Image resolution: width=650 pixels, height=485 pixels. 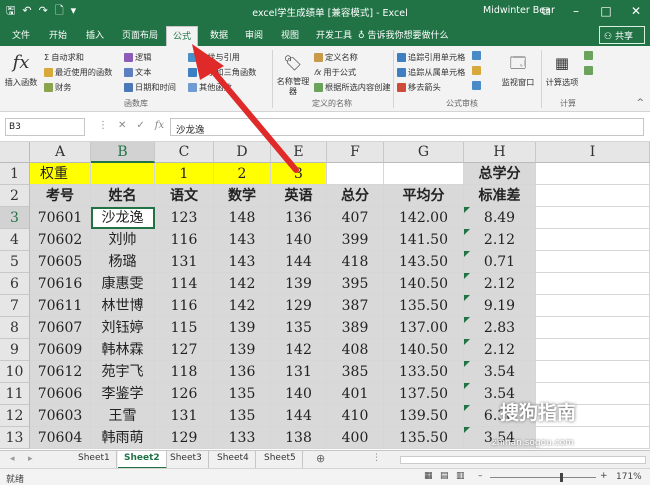 I want to click on logical-button: 逻辑, so click(x=137, y=57).